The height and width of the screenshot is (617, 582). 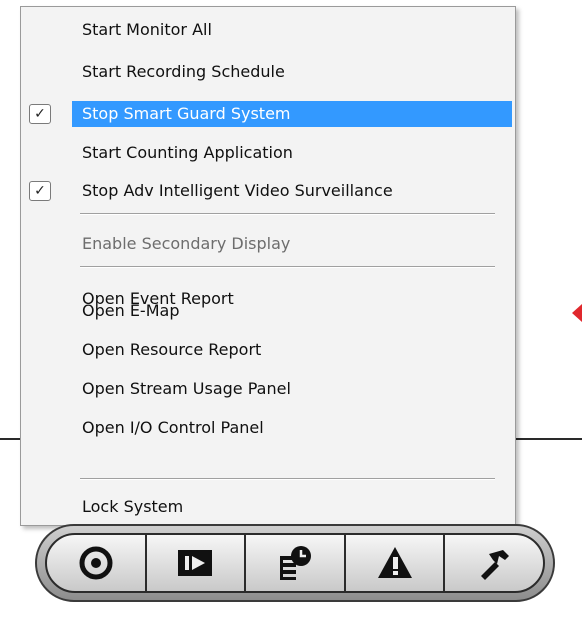 What do you see at coordinates (292, 389) in the screenshot?
I see `menu-item-open-stream-usage-panel: Open Stream Usage Panel` at bounding box center [292, 389].